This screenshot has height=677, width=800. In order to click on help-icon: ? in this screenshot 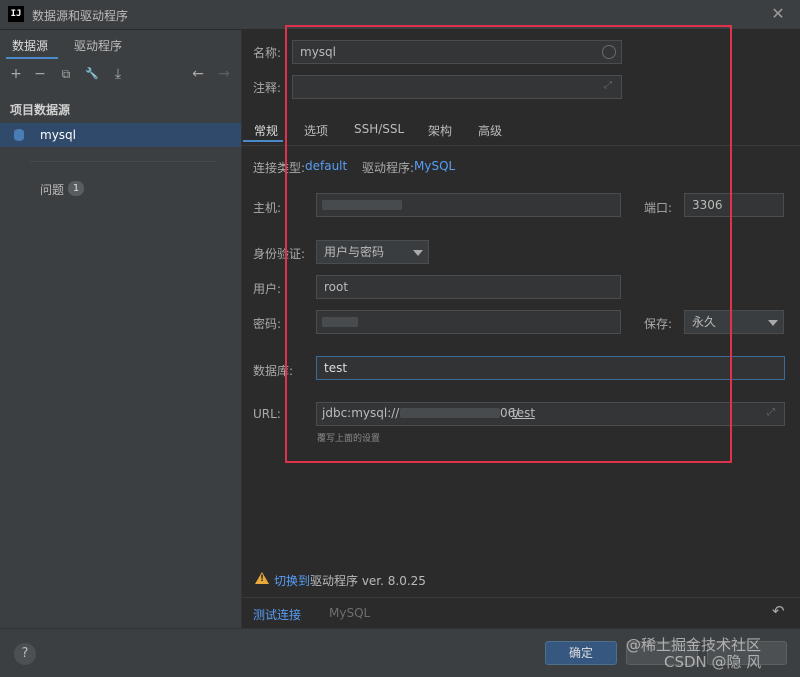, I will do `click(25, 654)`.